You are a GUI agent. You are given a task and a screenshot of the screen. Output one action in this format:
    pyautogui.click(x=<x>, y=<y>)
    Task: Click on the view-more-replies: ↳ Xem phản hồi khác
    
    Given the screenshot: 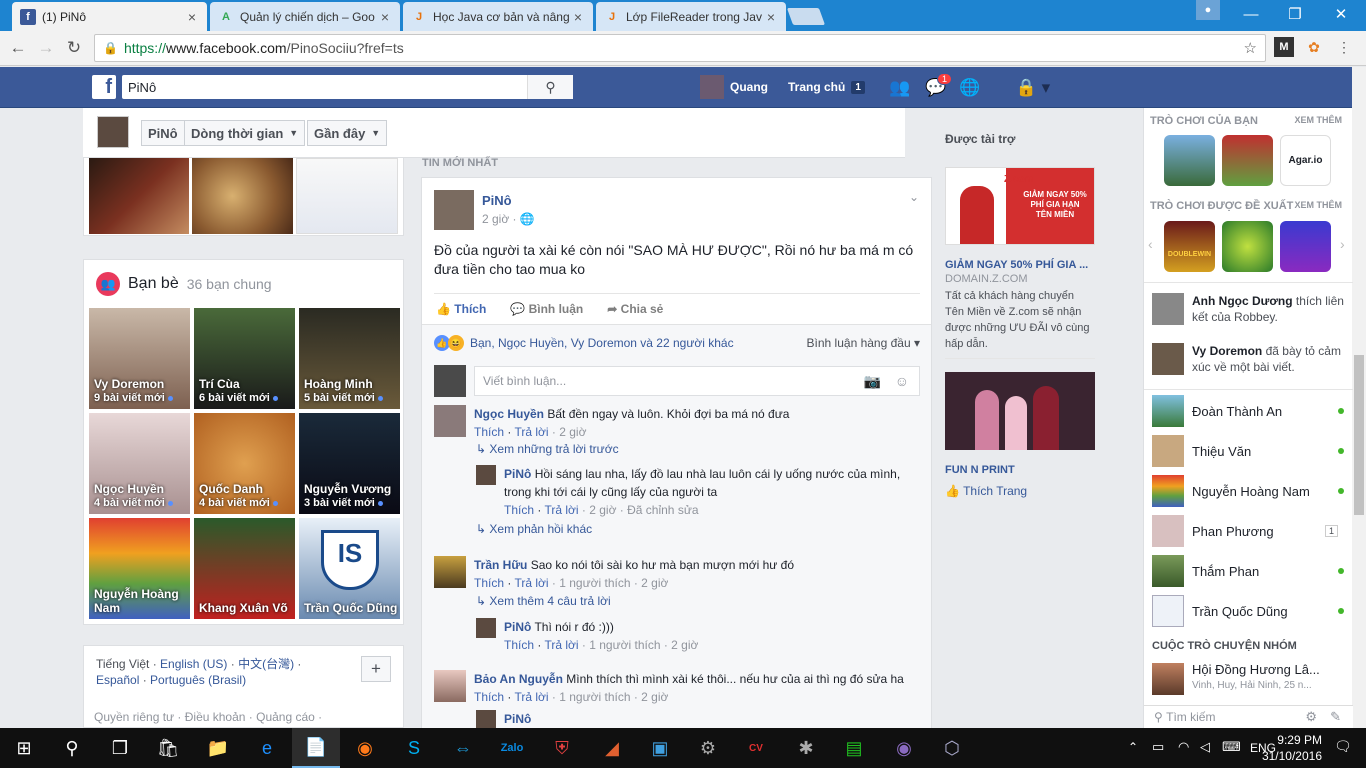 What is the action you would take?
    pyautogui.click(x=534, y=529)
    